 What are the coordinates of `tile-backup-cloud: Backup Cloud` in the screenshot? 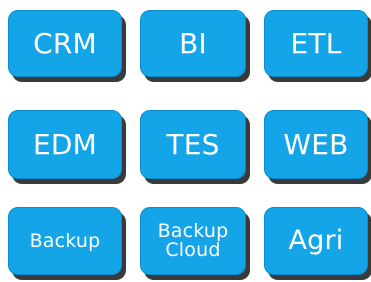 It's located at (193, 241).